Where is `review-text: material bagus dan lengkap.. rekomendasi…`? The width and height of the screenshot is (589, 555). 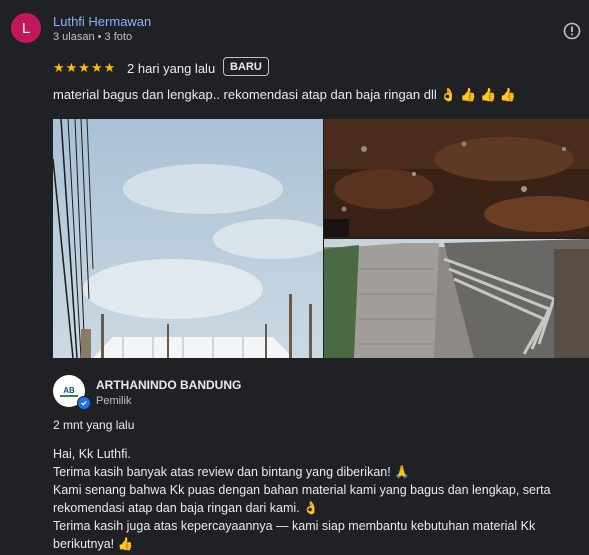 review-text: material bagus dan lengkap.. rekomendasi… is located at coordinates (284, 94).